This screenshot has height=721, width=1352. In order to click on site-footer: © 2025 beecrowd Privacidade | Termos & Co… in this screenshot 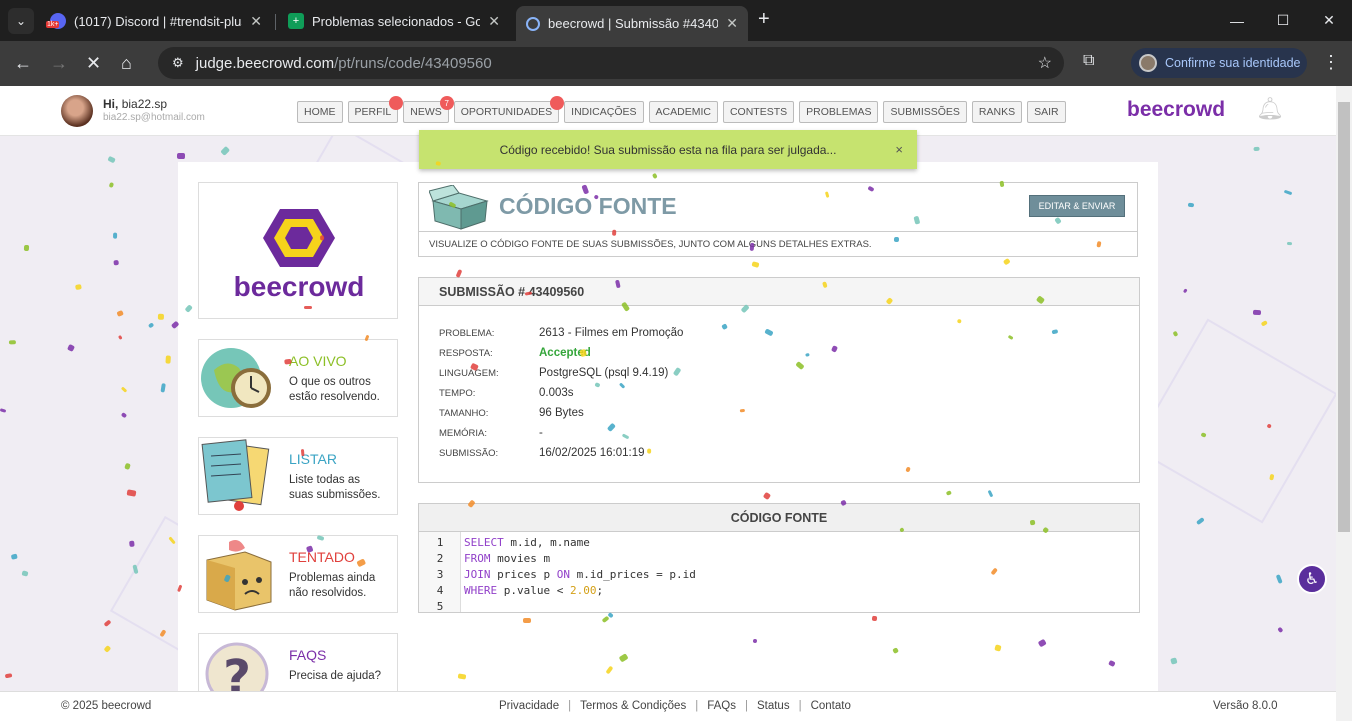, I will do `click(668, 706)`.